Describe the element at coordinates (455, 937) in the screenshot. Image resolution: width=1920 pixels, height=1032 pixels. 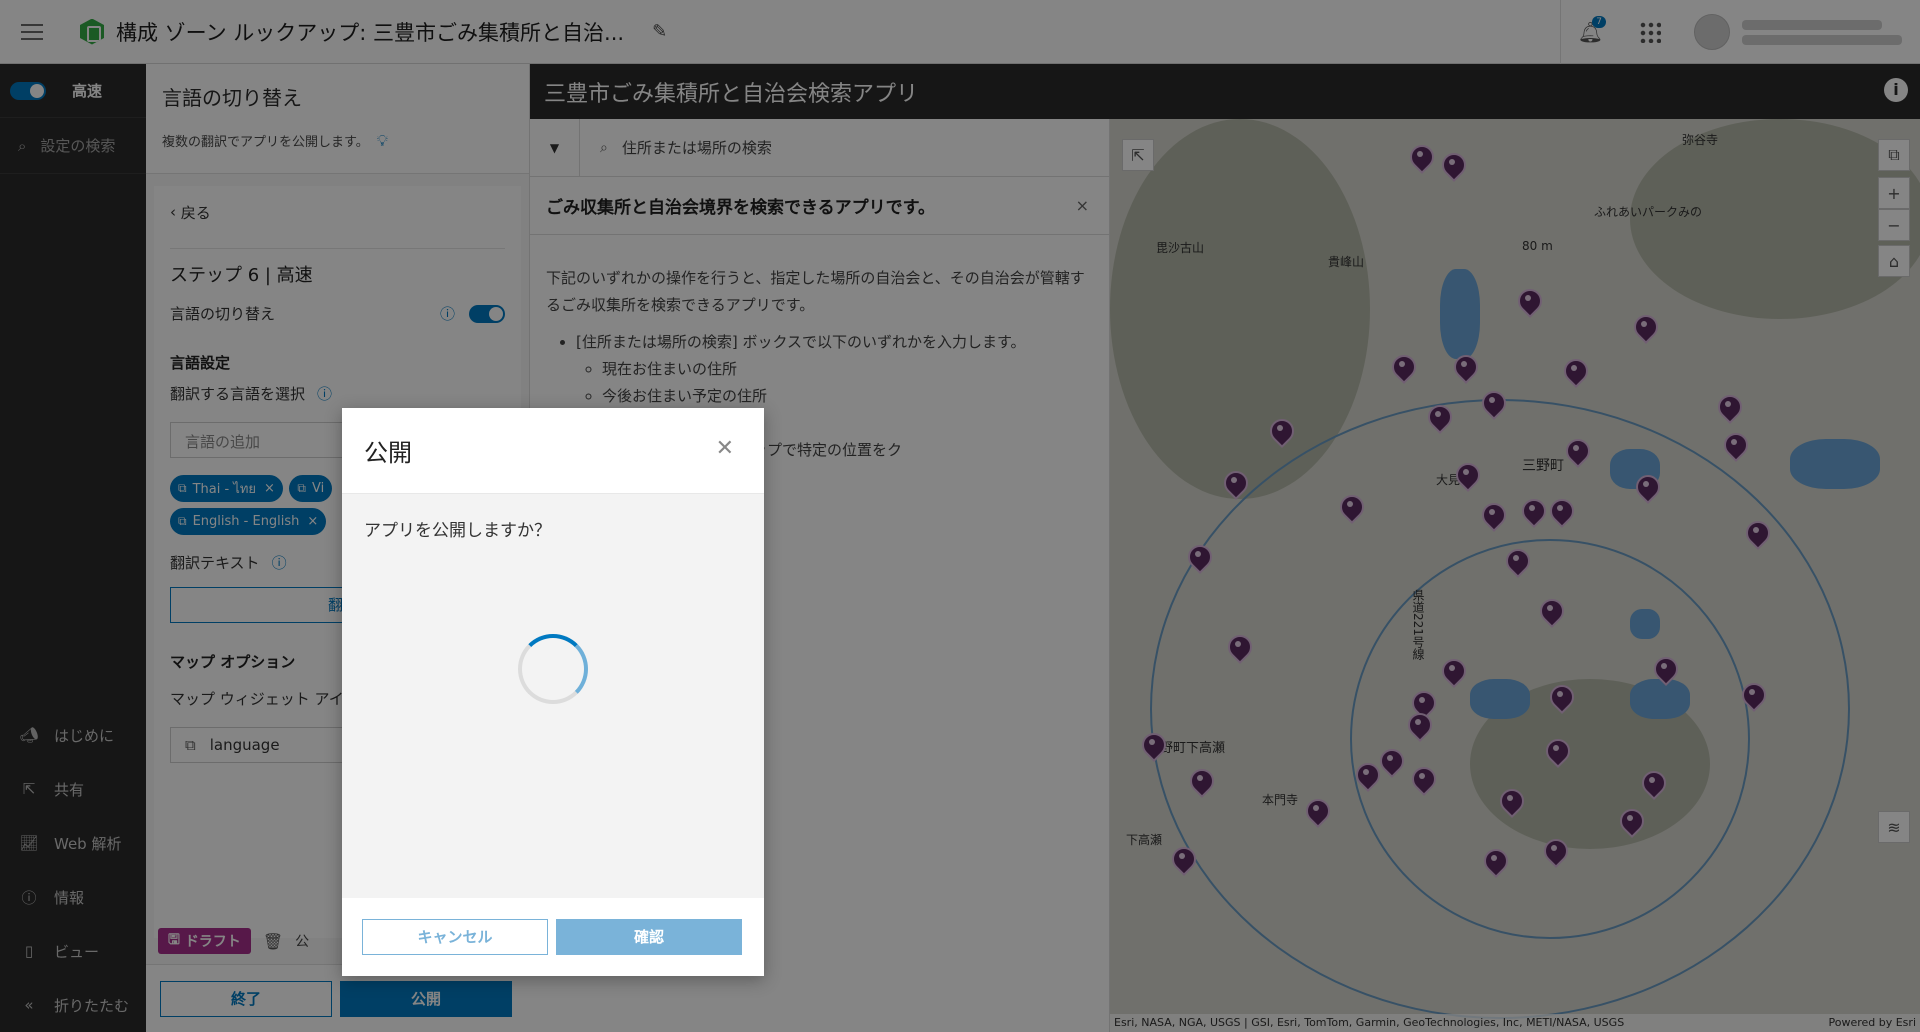
I see `cancel-button: キャンセル` at that location.